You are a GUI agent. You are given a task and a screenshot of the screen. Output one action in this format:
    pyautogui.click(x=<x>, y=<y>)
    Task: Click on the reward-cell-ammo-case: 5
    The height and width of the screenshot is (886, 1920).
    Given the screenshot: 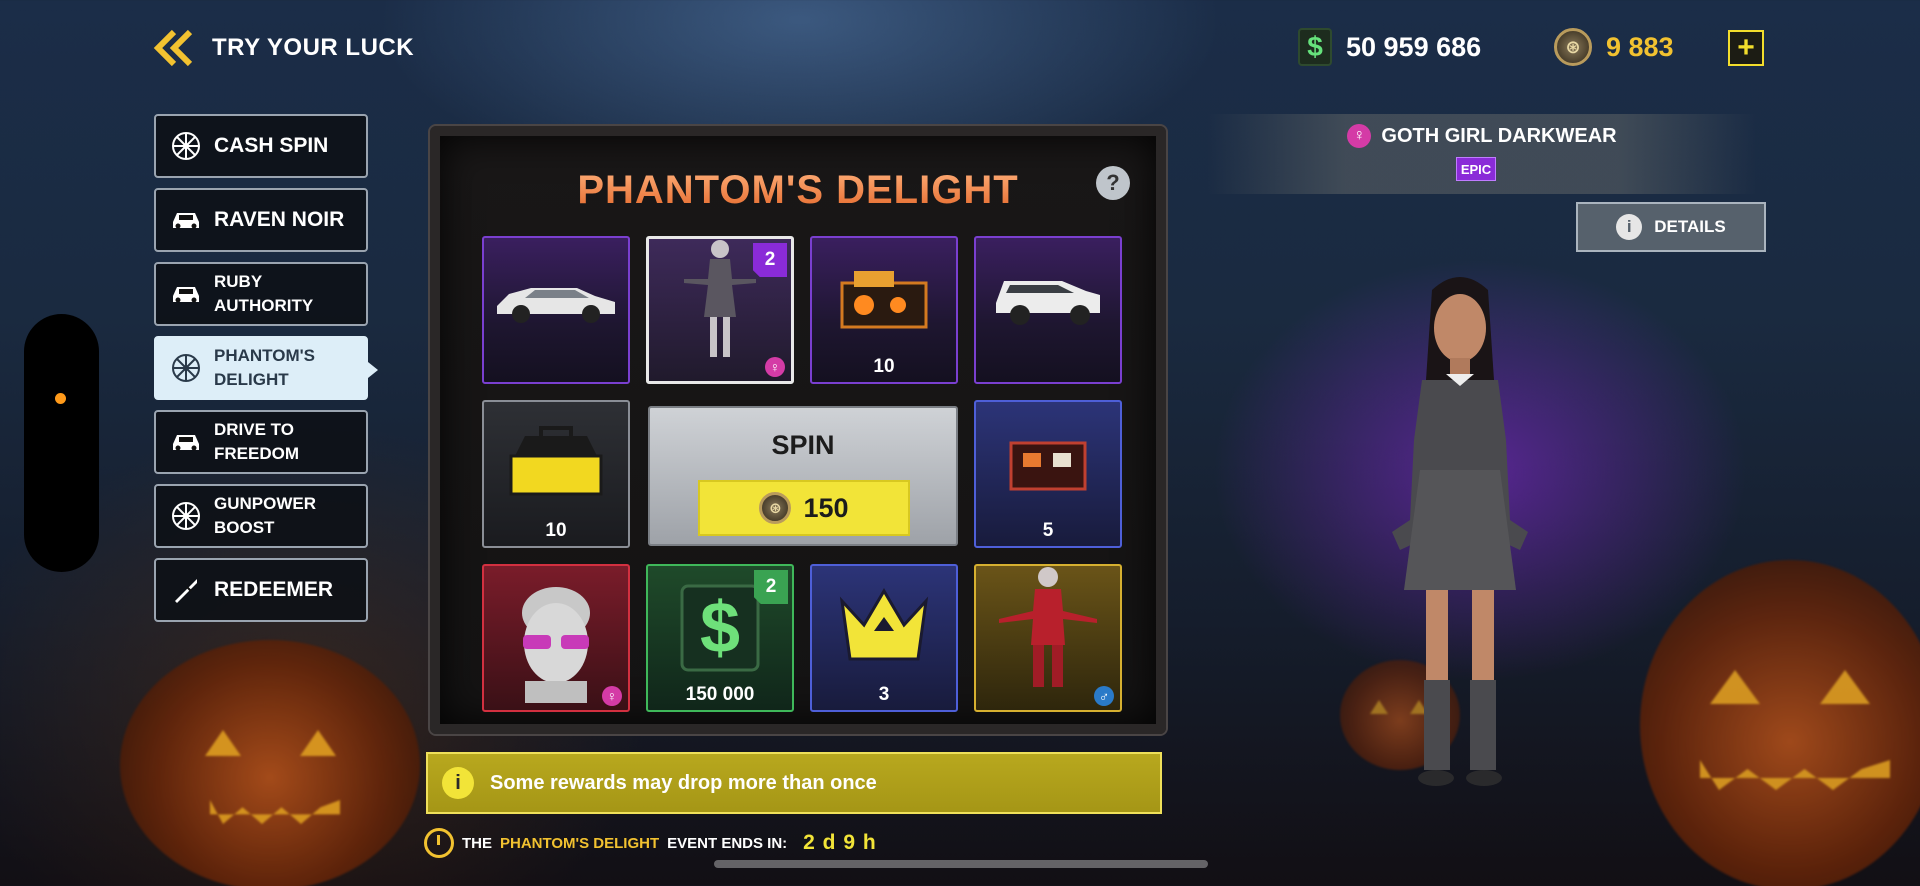 What is the action you would take?
    pyautogui.click(x=1048, y=474)
    